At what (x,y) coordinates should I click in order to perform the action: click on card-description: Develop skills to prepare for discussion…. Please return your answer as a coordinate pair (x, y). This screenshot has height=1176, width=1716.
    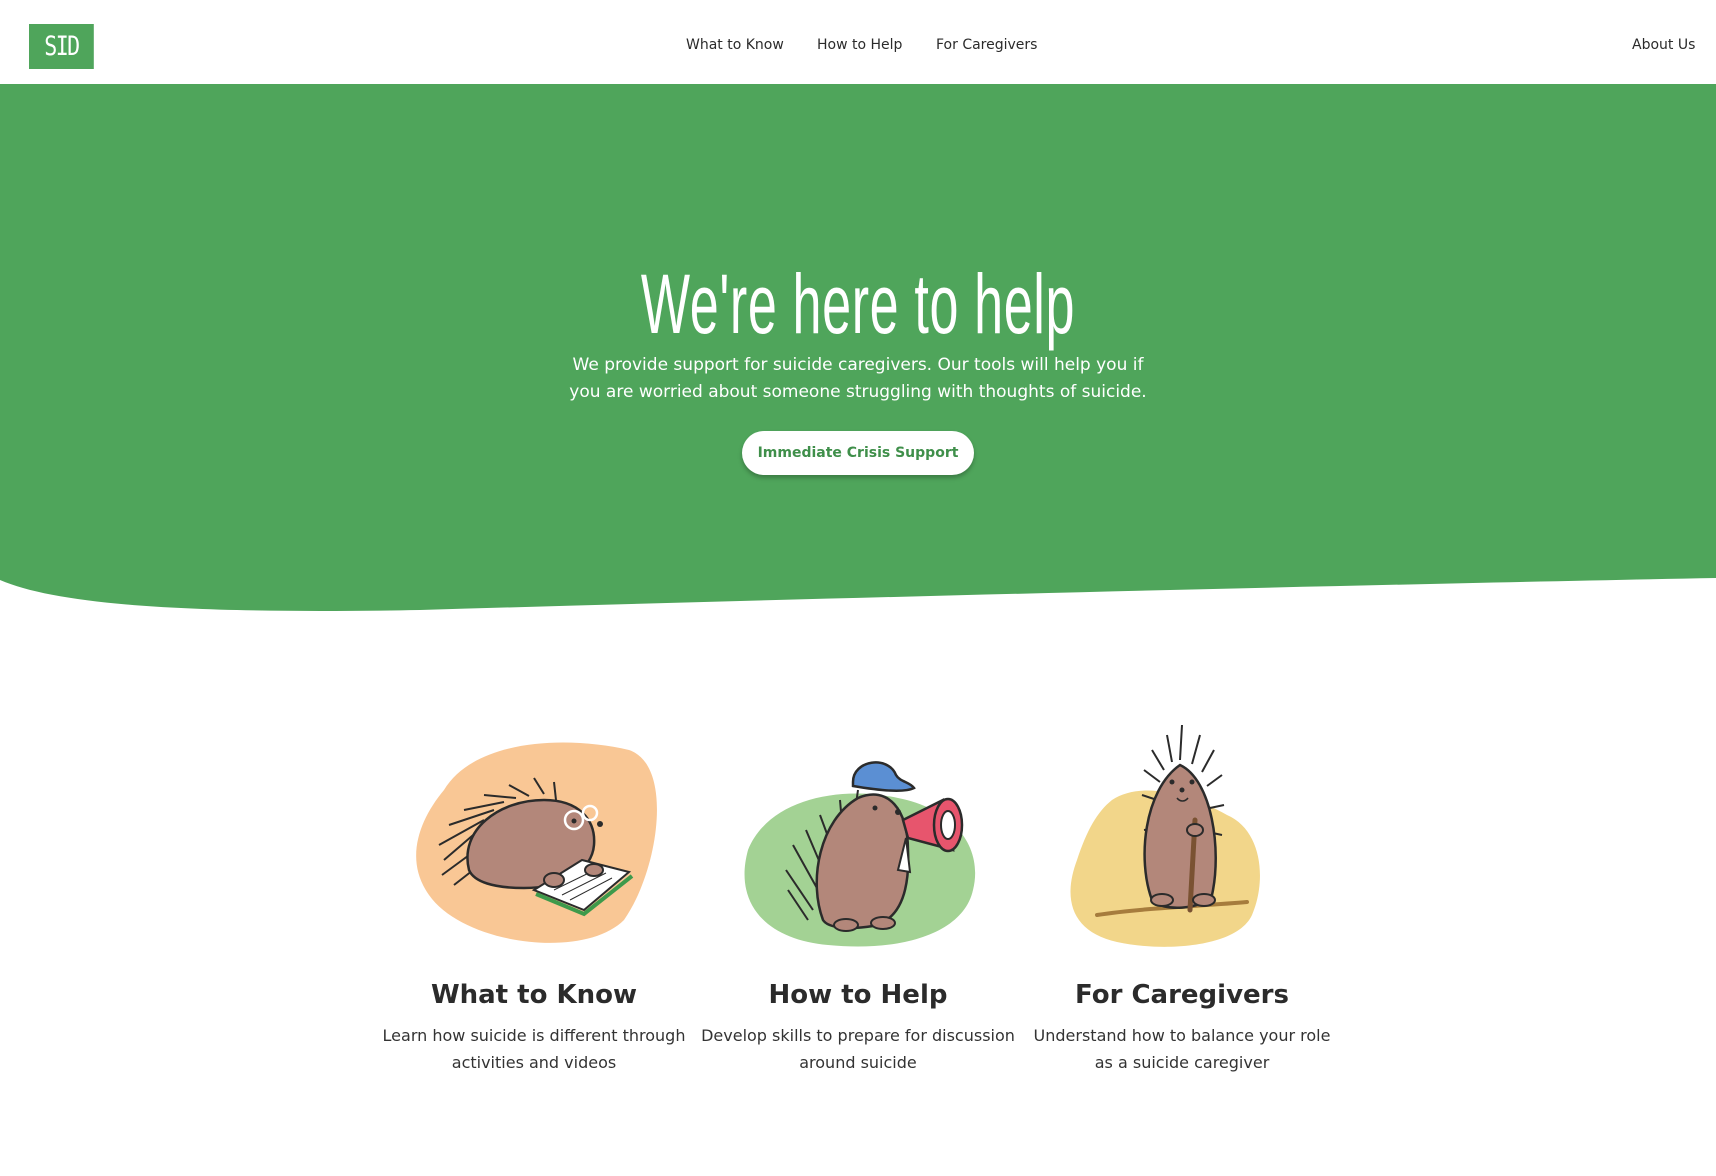
    Looking at the image, I should click on (858, 1049).